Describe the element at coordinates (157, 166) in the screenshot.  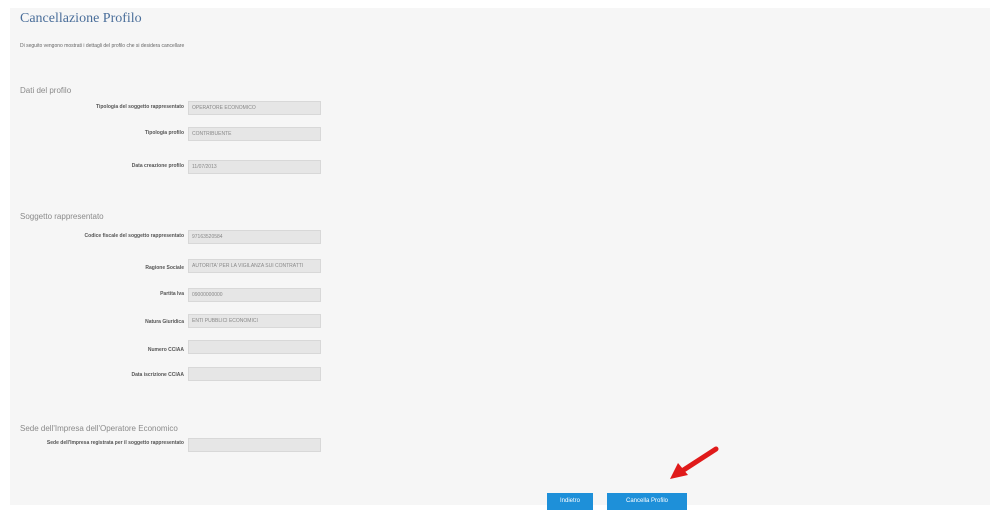
I see `label-creation-date: Data creazione profilo` at that location.